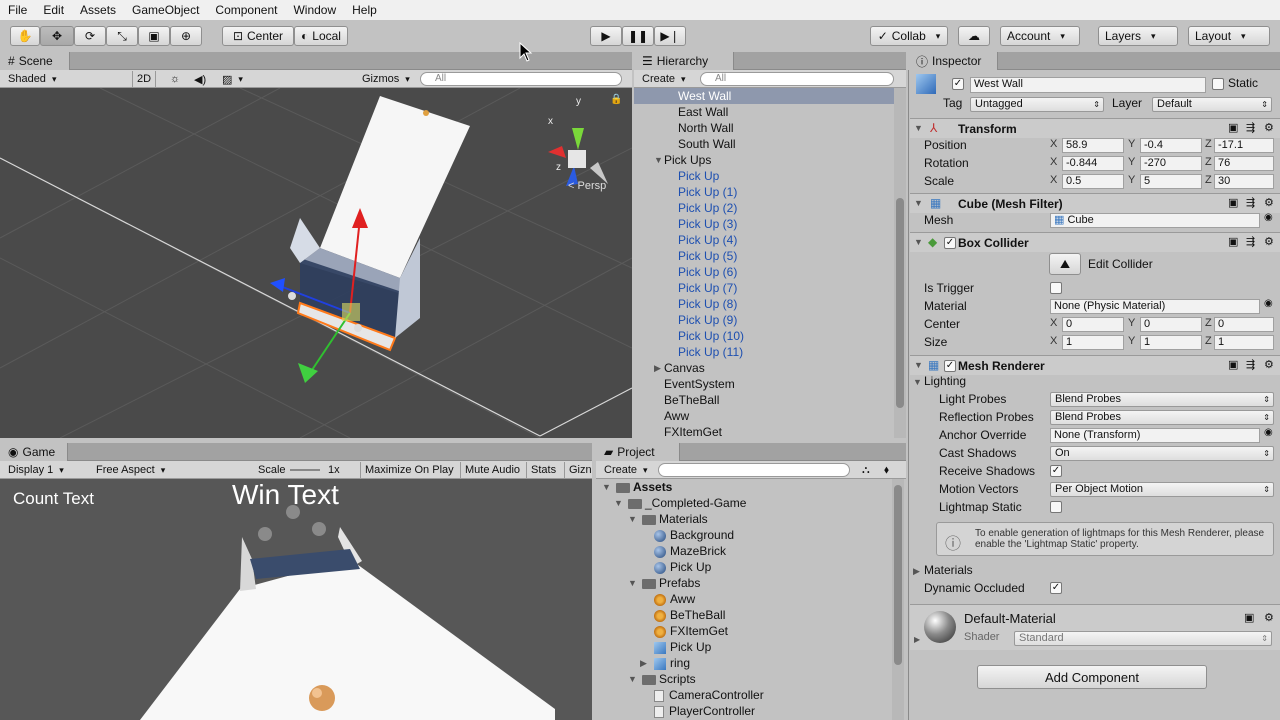  Describe the element at coordinates (764, 240) in the screenshot. I see `hierarchy-item: Pick Up (4)` at that location.